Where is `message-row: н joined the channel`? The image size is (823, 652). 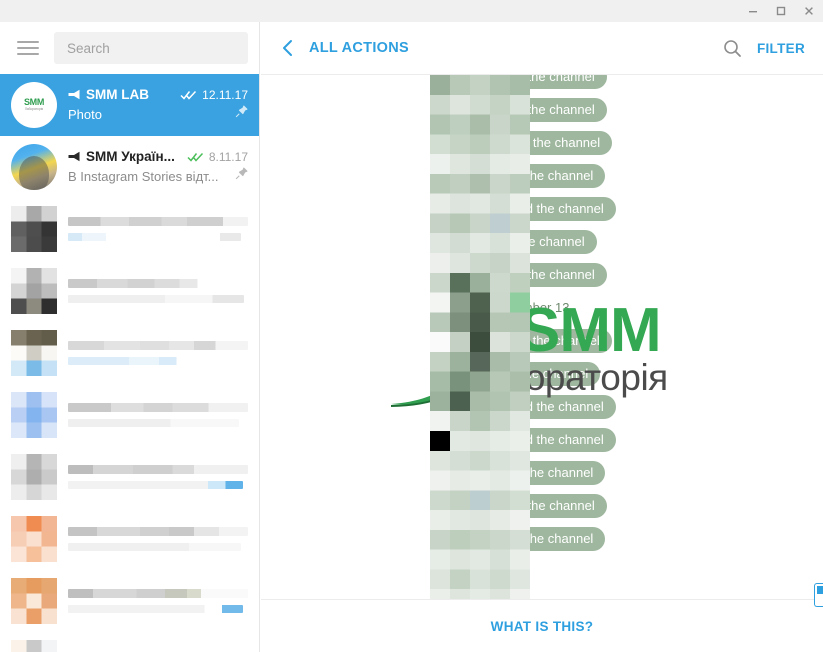 message-row: н joined the channel is located at coordinates (542, 143).